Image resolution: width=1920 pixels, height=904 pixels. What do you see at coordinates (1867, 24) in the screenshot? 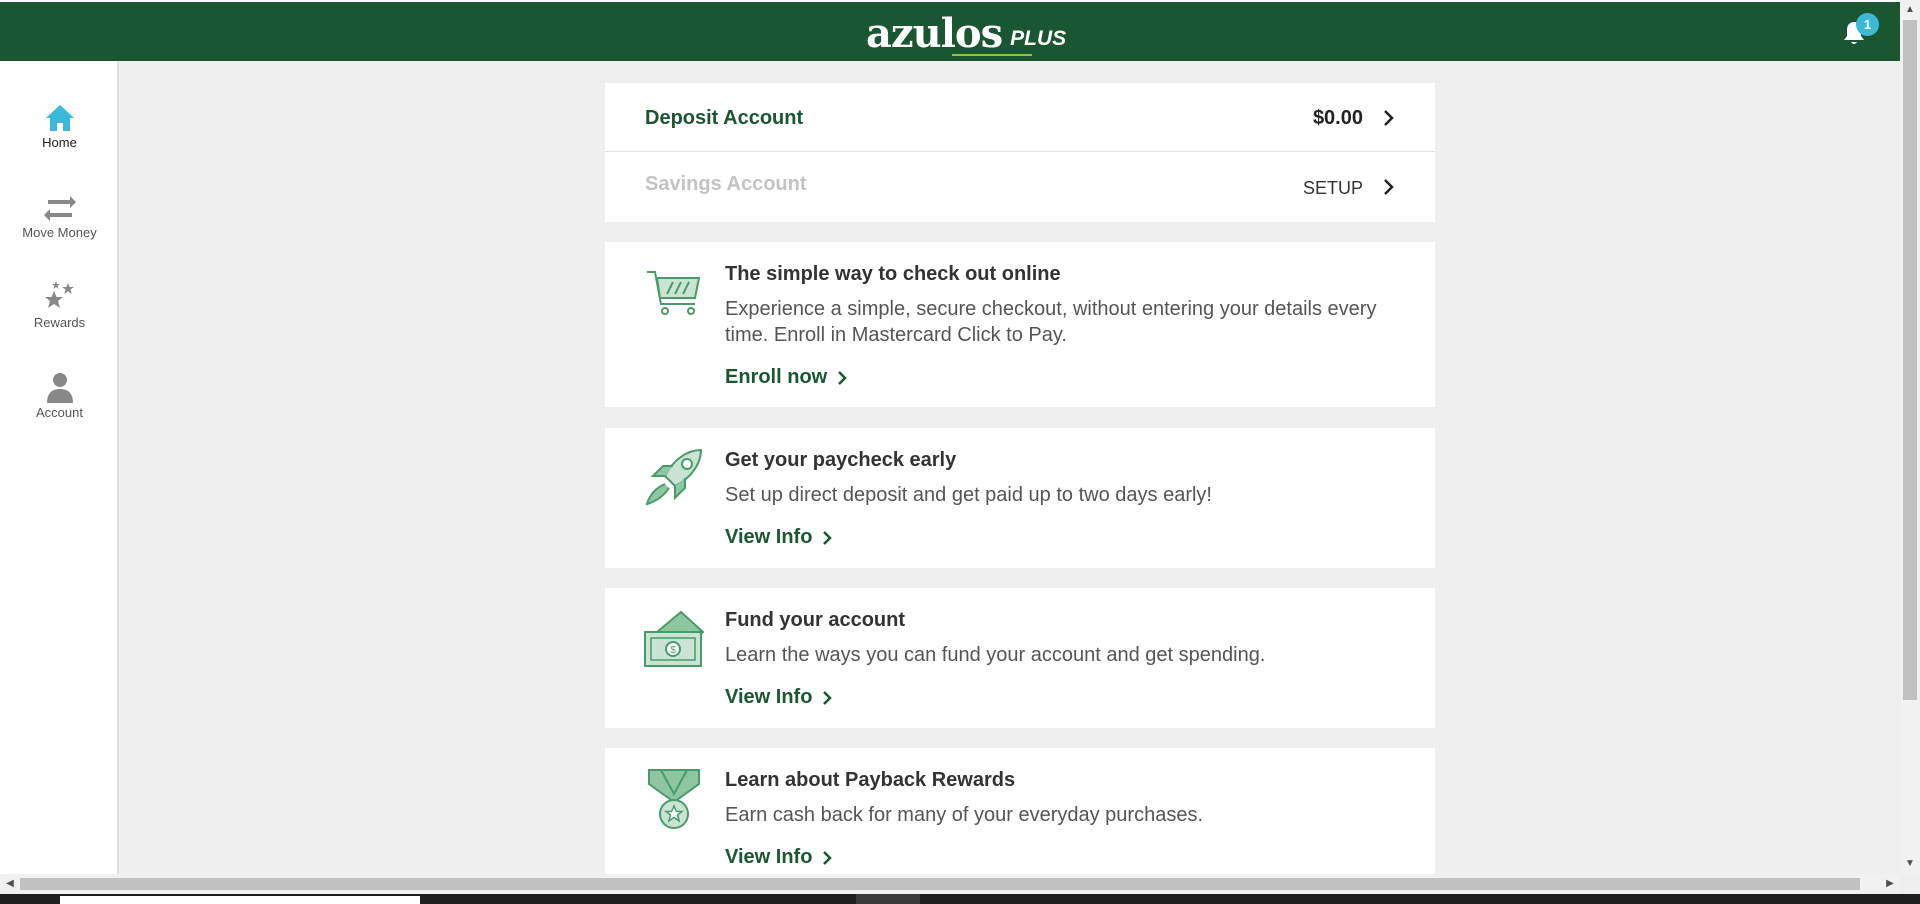
I see `notification-count-badge: 1` at bounding box center [1867, 24].